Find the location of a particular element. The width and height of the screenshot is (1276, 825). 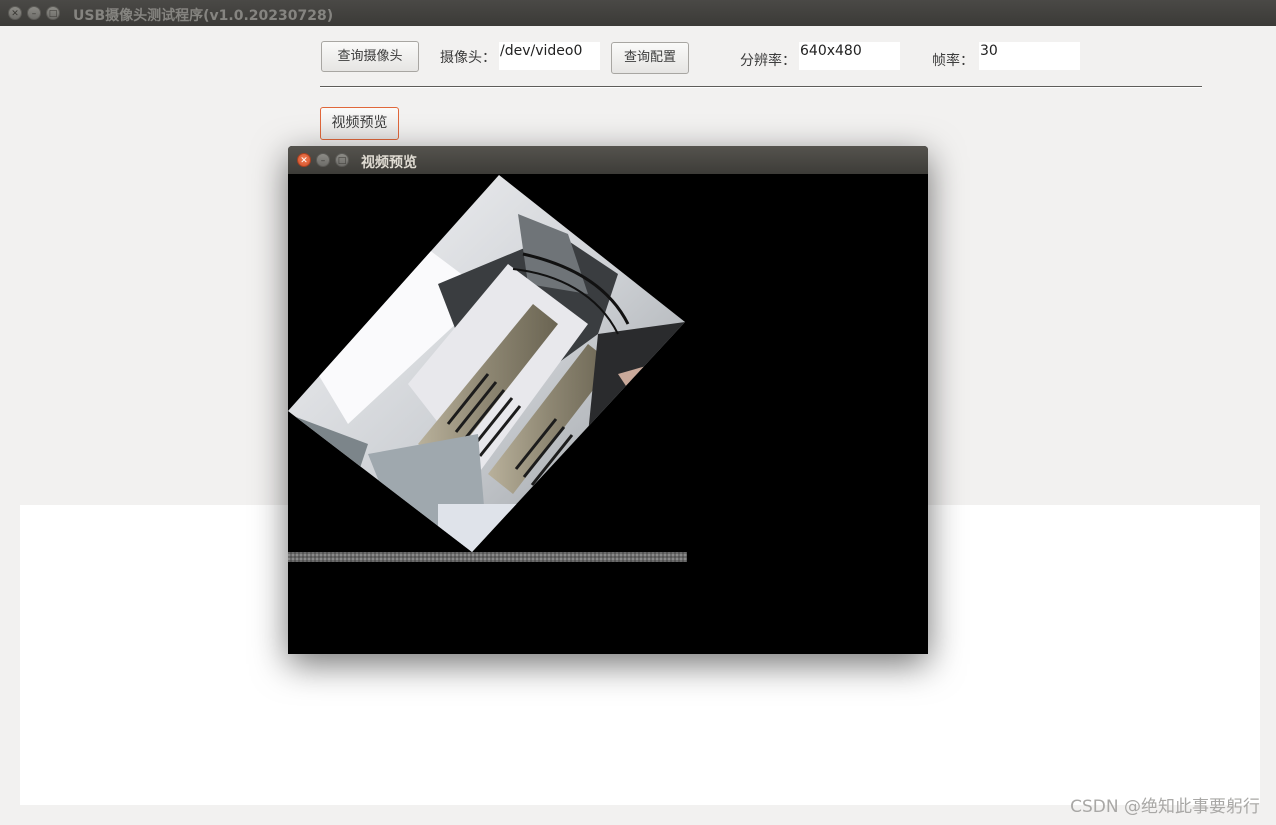

resolution-label: 分辨率： is located at coordinates (768, 61).